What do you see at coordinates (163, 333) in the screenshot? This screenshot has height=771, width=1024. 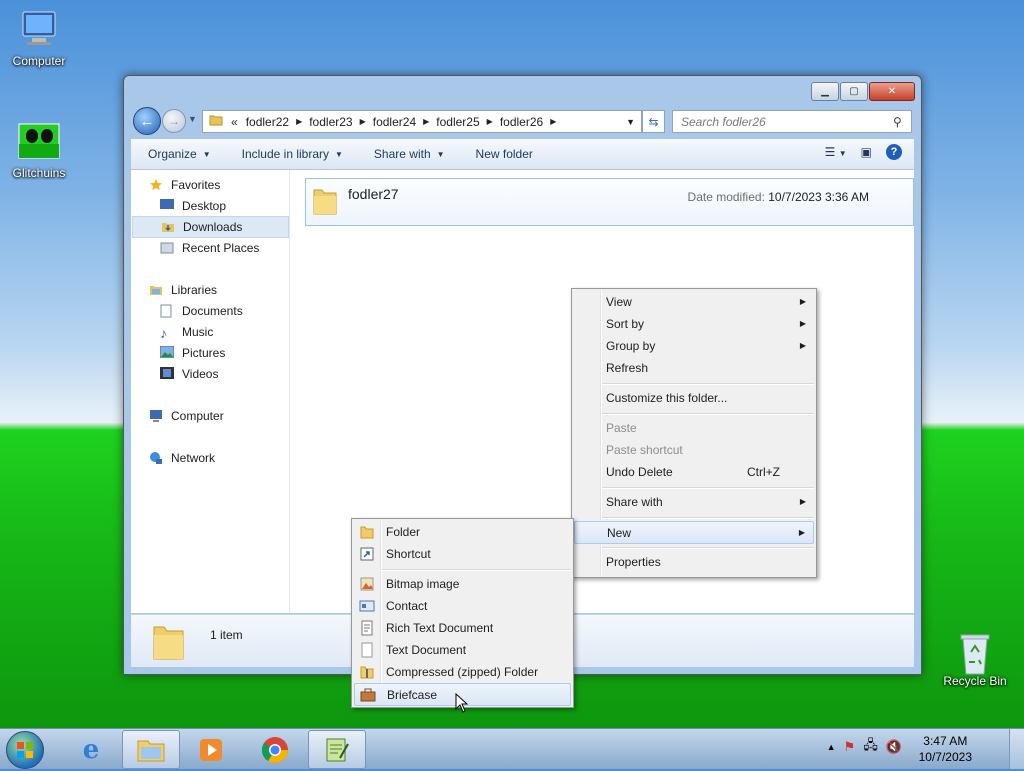 I see `music-icon: ♪` at bounding box center [163, 333].